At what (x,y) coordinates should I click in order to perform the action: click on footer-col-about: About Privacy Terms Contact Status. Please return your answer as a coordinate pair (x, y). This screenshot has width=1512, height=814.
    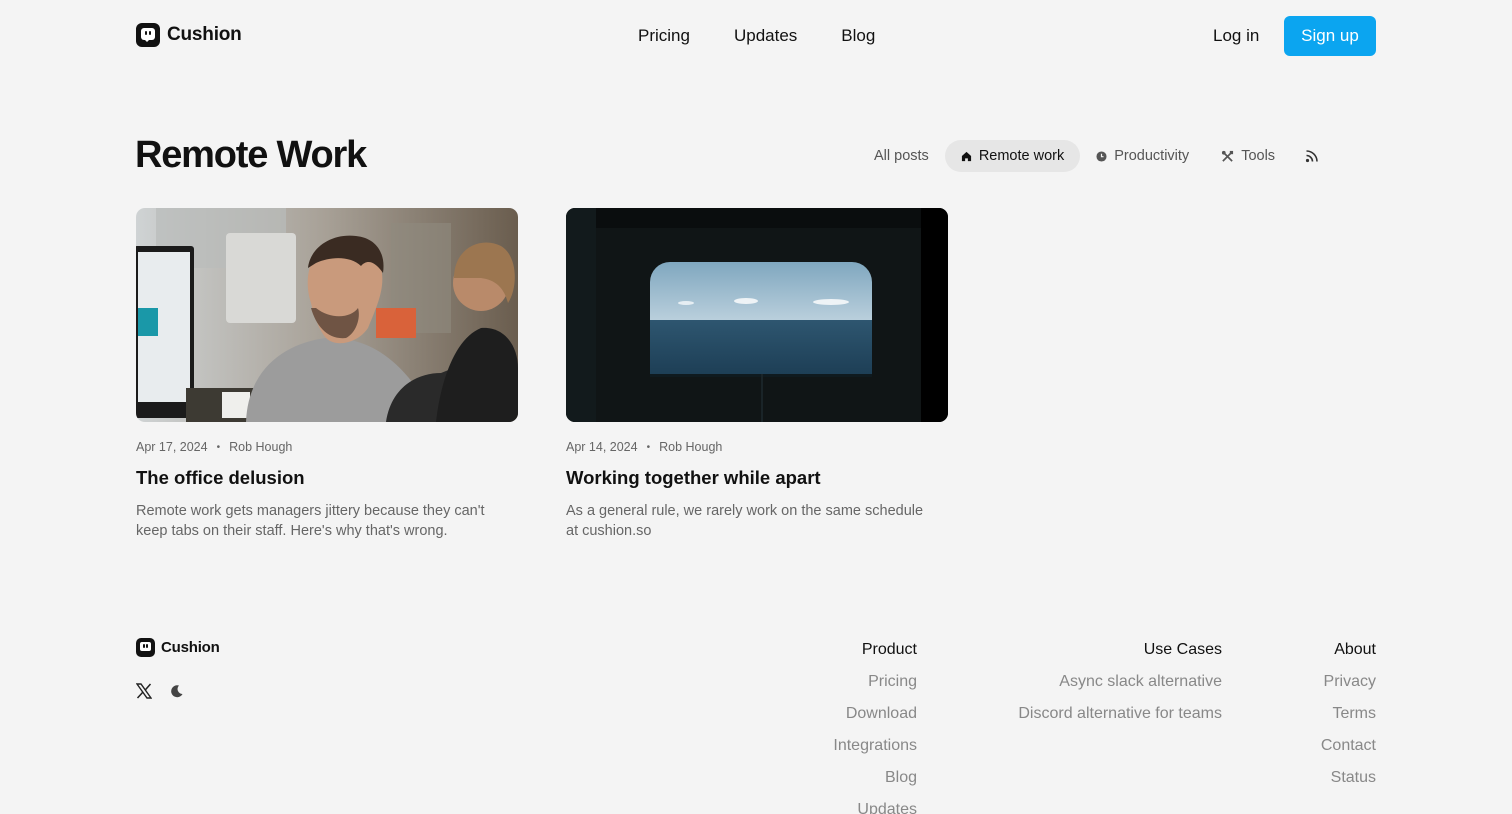
    Looking at the image, I should click on (1348, 721).